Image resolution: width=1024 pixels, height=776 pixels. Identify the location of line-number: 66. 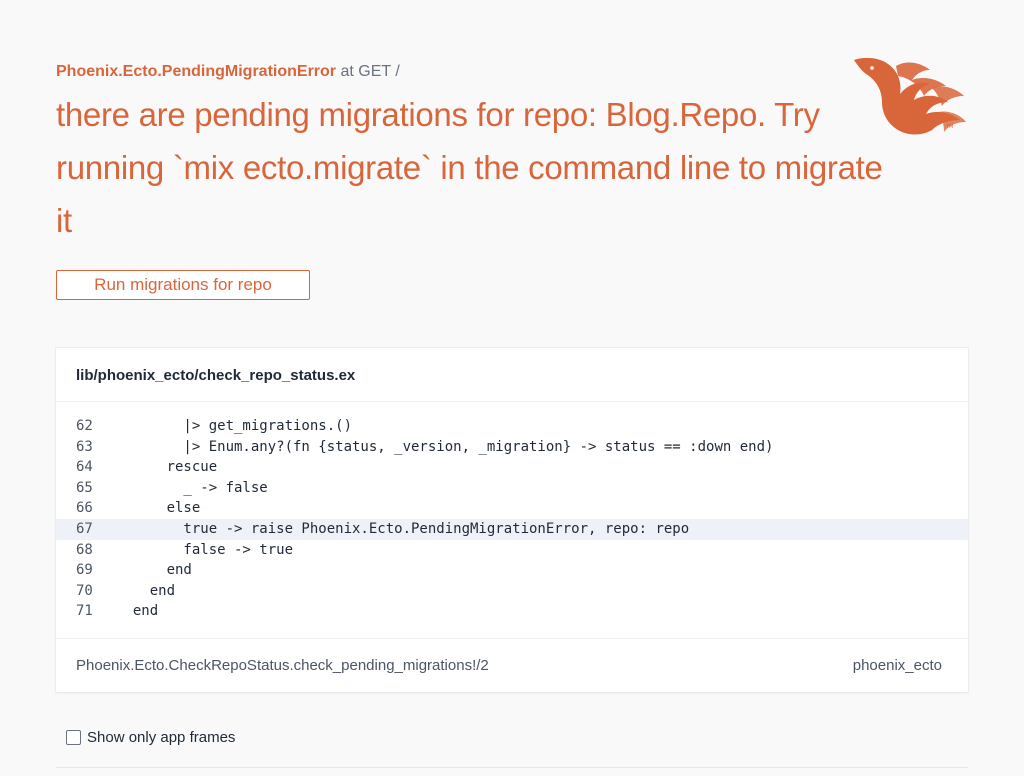
(84, 508).